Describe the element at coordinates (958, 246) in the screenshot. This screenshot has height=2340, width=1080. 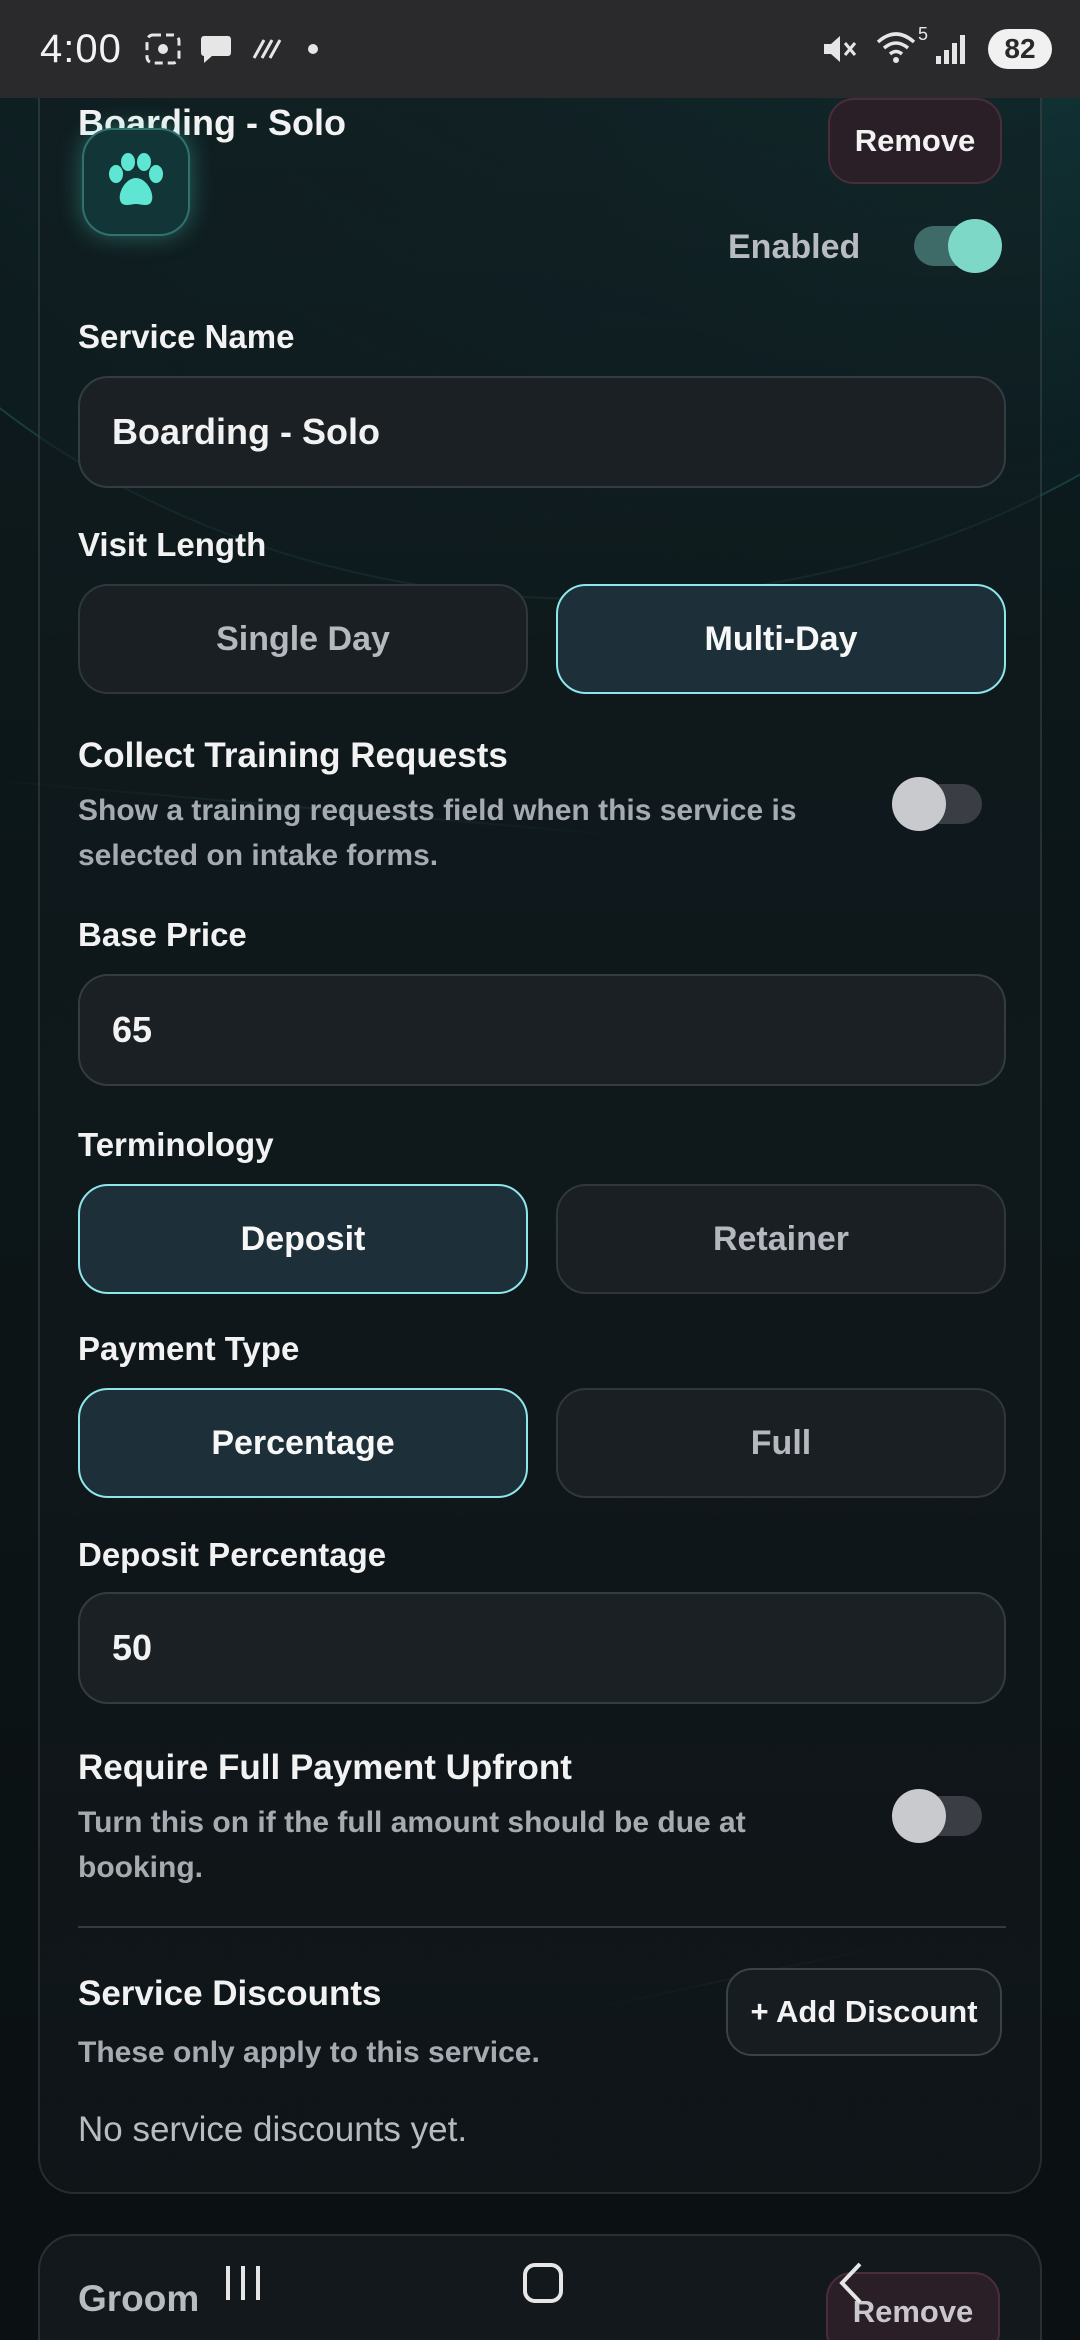
I see `enabled-toggle` at that location.